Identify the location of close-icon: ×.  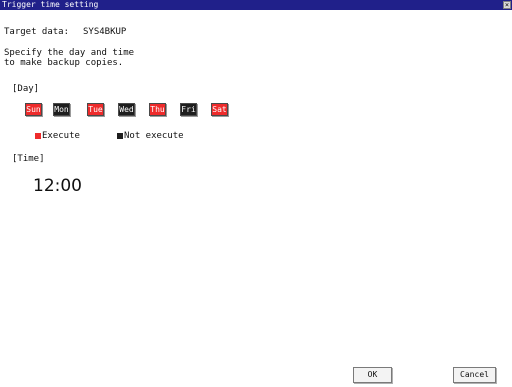
(507, 5).